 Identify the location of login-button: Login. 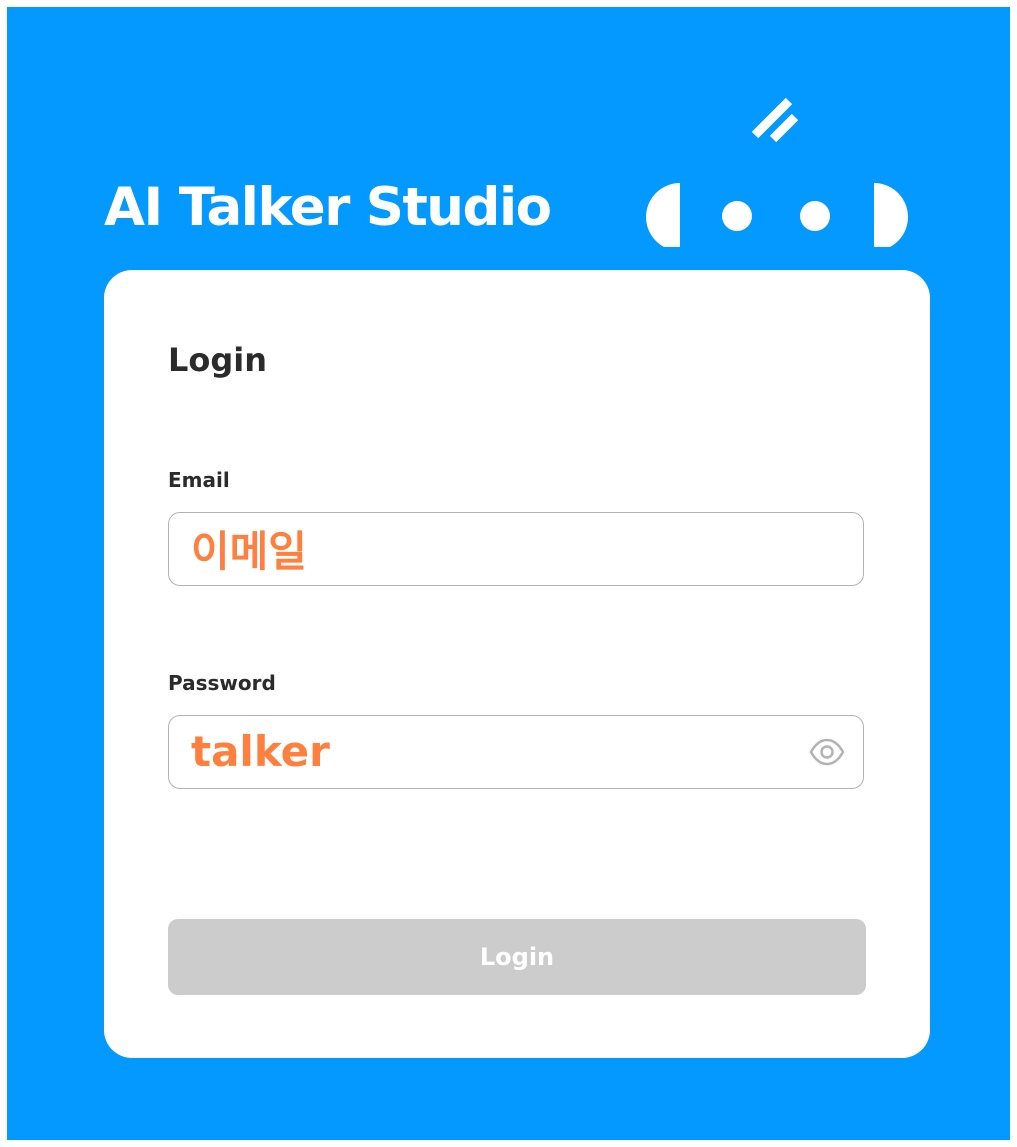
(517, 957).